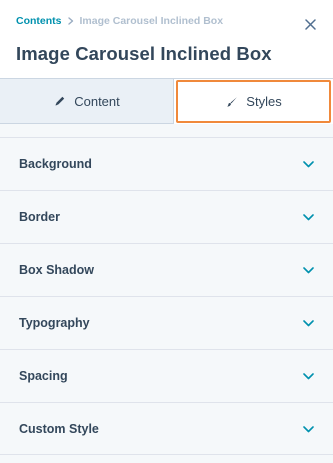 The height and width of the screenshot is (463, 333). Describe the element at coordinates (59, 429) in the screenshot. I see `section-label: Custom Style` at that location.